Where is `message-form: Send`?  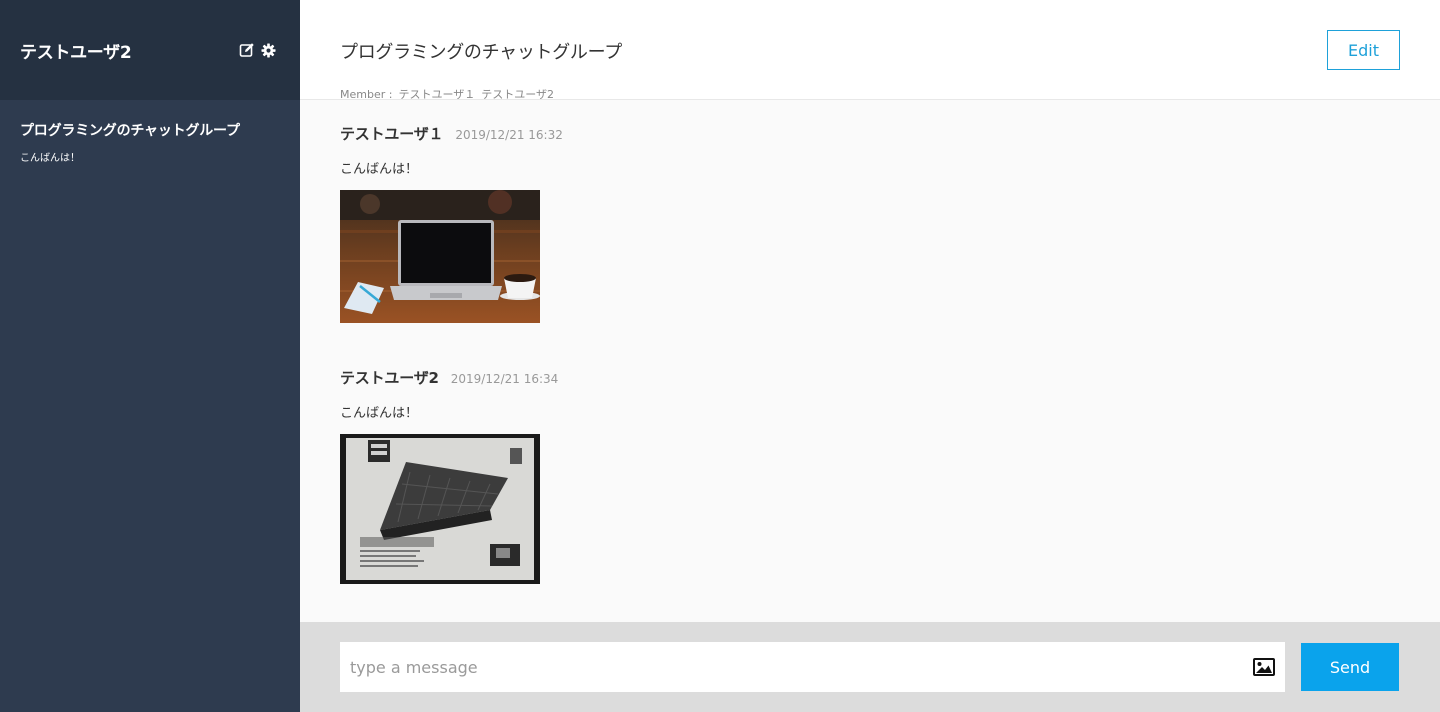 message-form: Send is located at coordinates (870, 667).